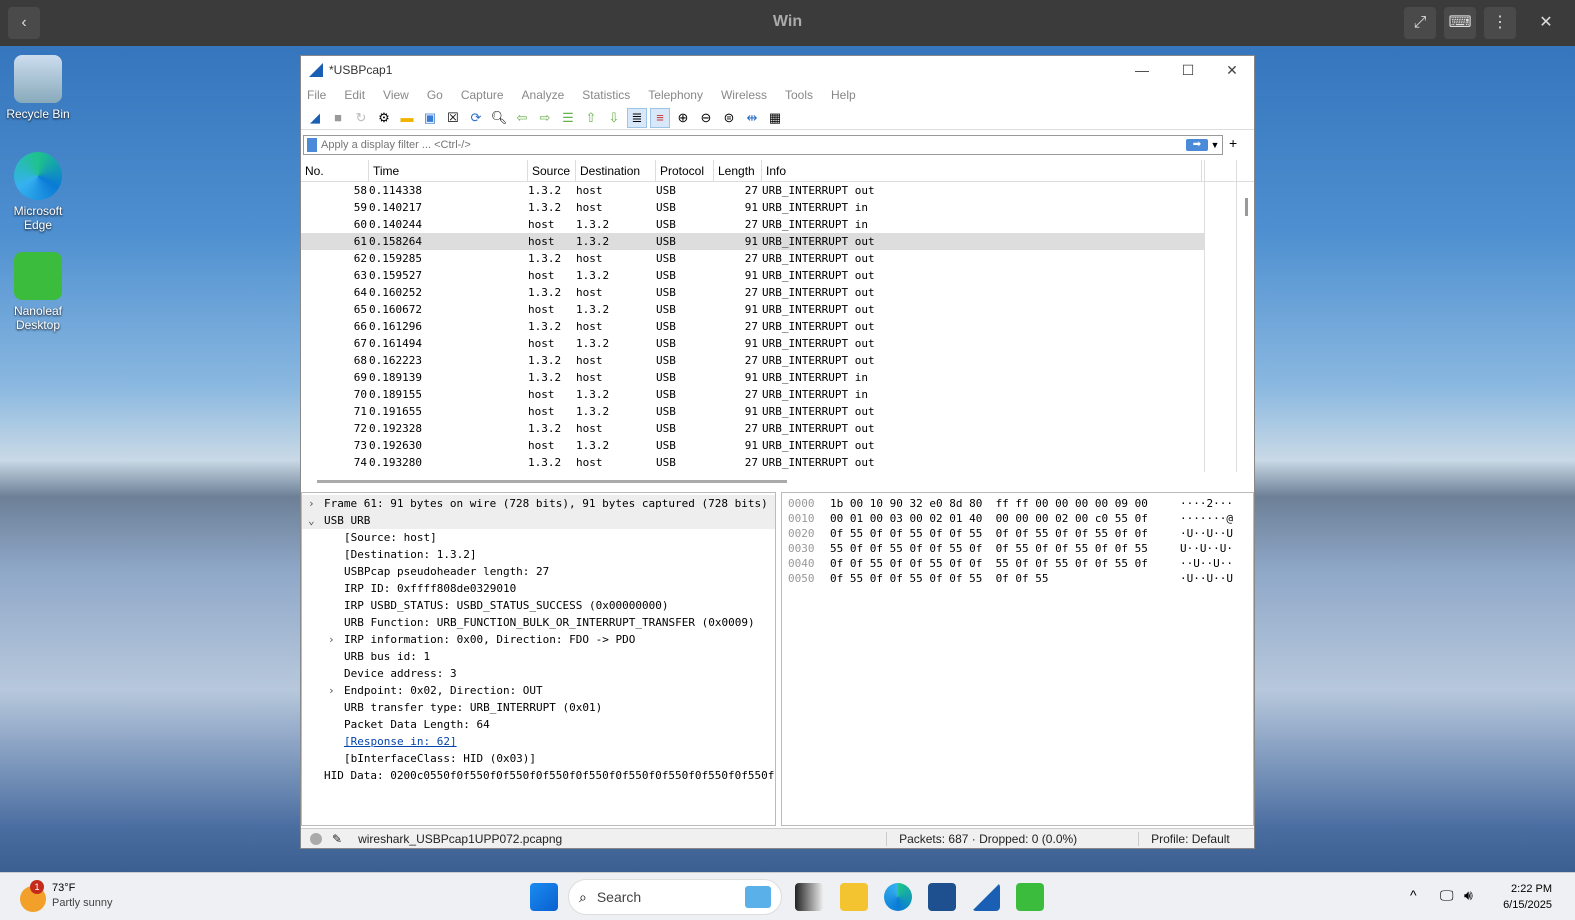  What do you see at coordinates (986, 897) in the screenshot?
I see `wireshark-taskbar-icon` at bounding box center [986, 897].